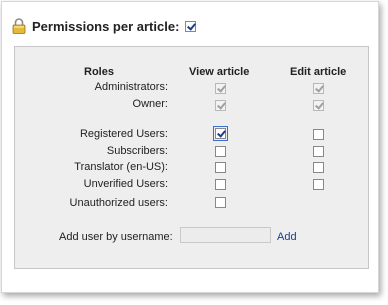  What do you see at coordinates (116, 237) in the screenshot?
I see `add-user-label: Add user by username:` at bounding box center [116, 237].